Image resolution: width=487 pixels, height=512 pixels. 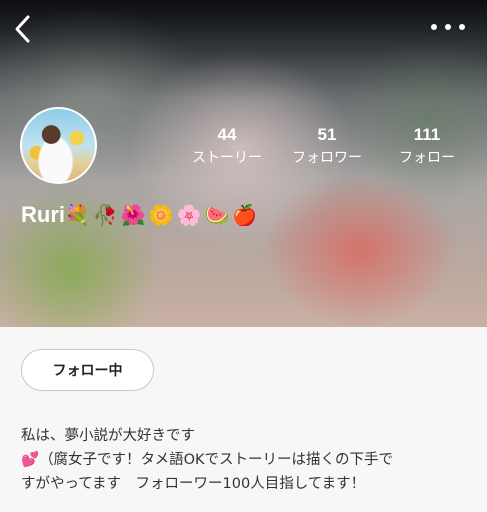 I want to click on following-button: フォロー中, so click(x=87, y=370).